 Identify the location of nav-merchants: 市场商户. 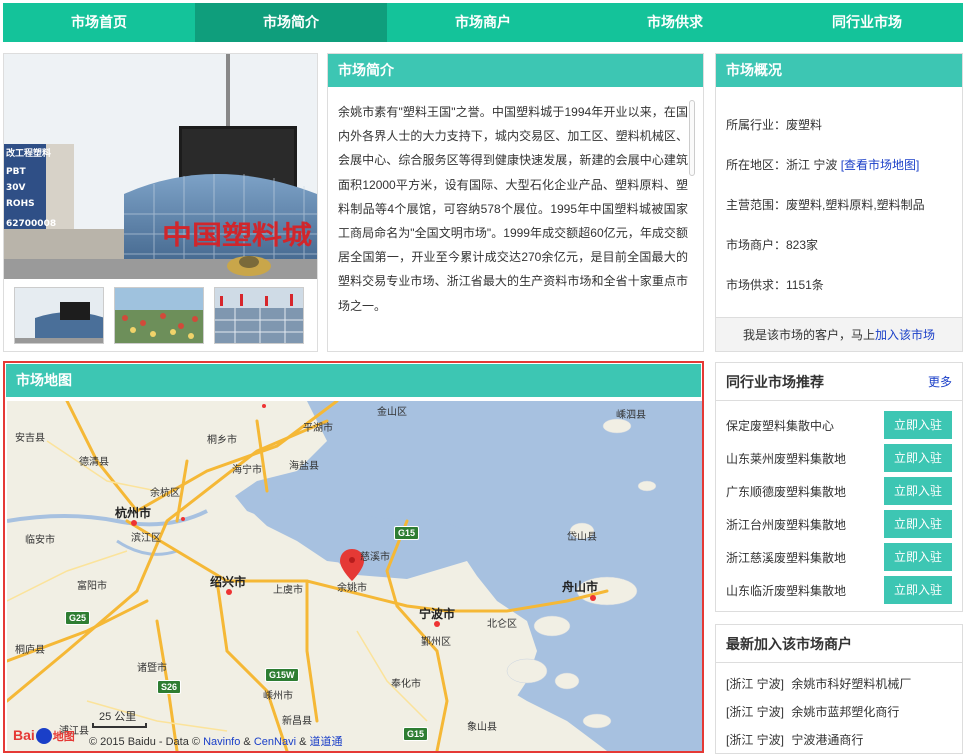
(483, 22).